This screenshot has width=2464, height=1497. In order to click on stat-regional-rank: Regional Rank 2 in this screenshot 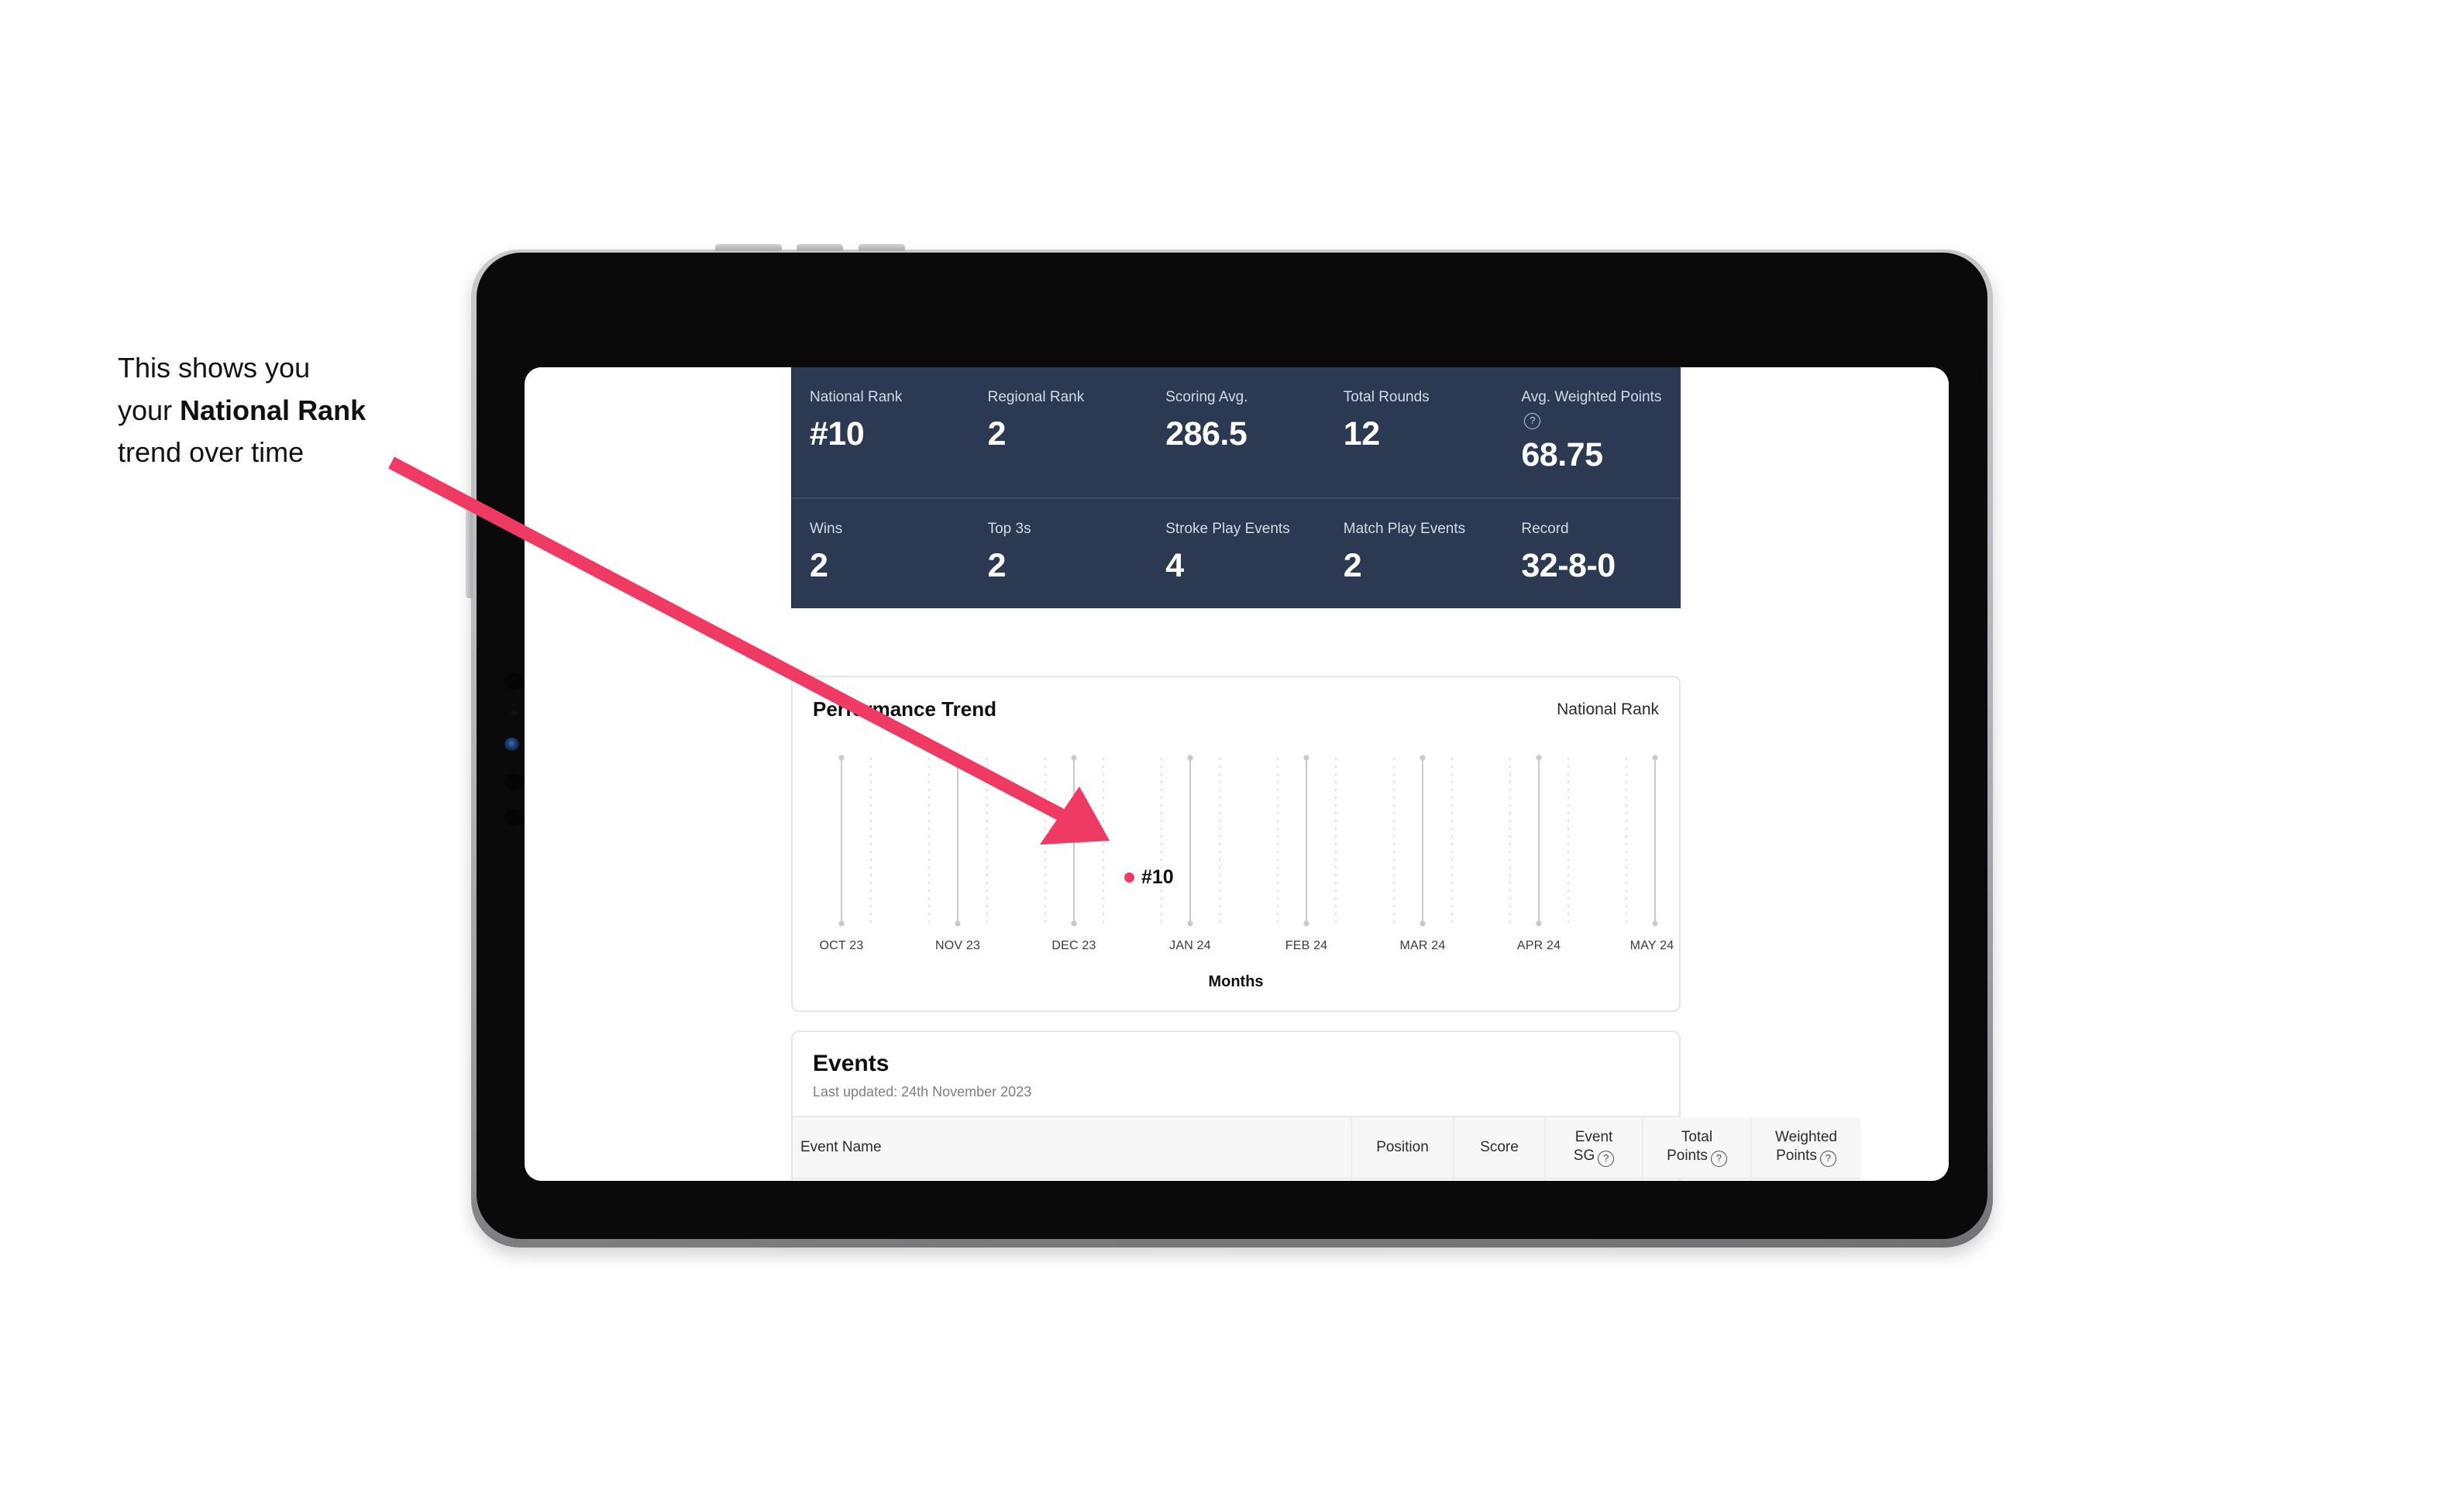, I will do `click(1058, 431)`.